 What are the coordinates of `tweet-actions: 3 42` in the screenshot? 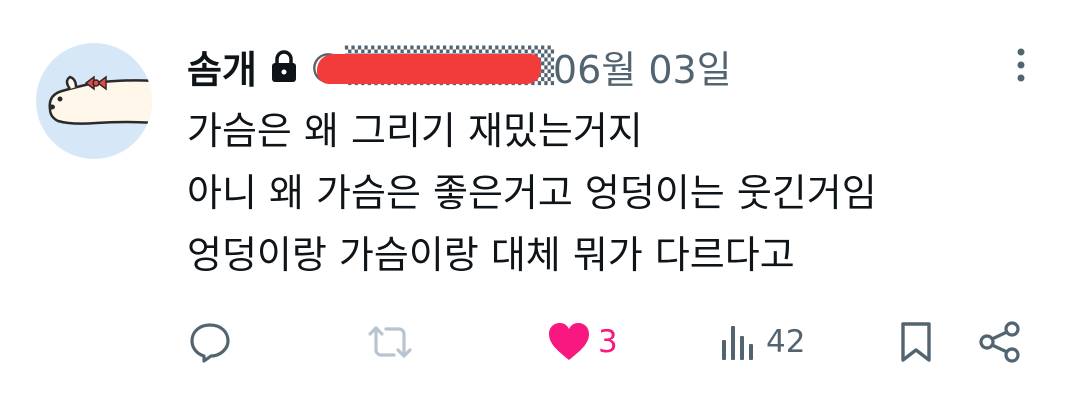 It's located at (540, 342).